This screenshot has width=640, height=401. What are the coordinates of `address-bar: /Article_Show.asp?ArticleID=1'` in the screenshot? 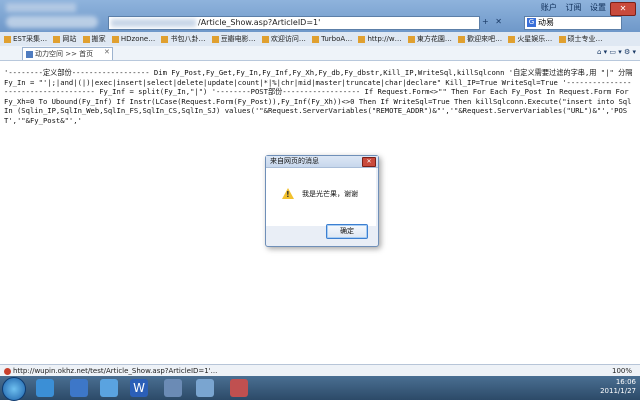 It's located at (294, 23).